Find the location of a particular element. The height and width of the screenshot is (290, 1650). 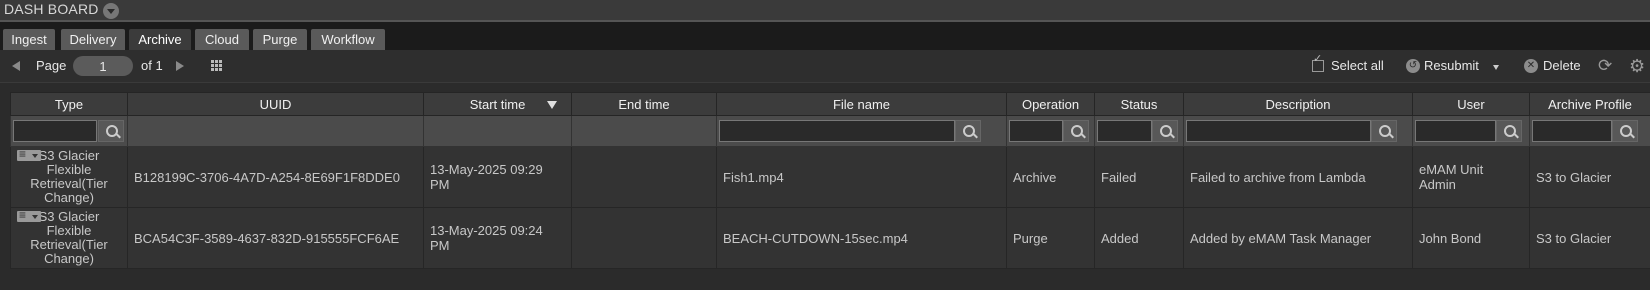

resubmit-icon: ↺ is located at coordinates (1413, 66).